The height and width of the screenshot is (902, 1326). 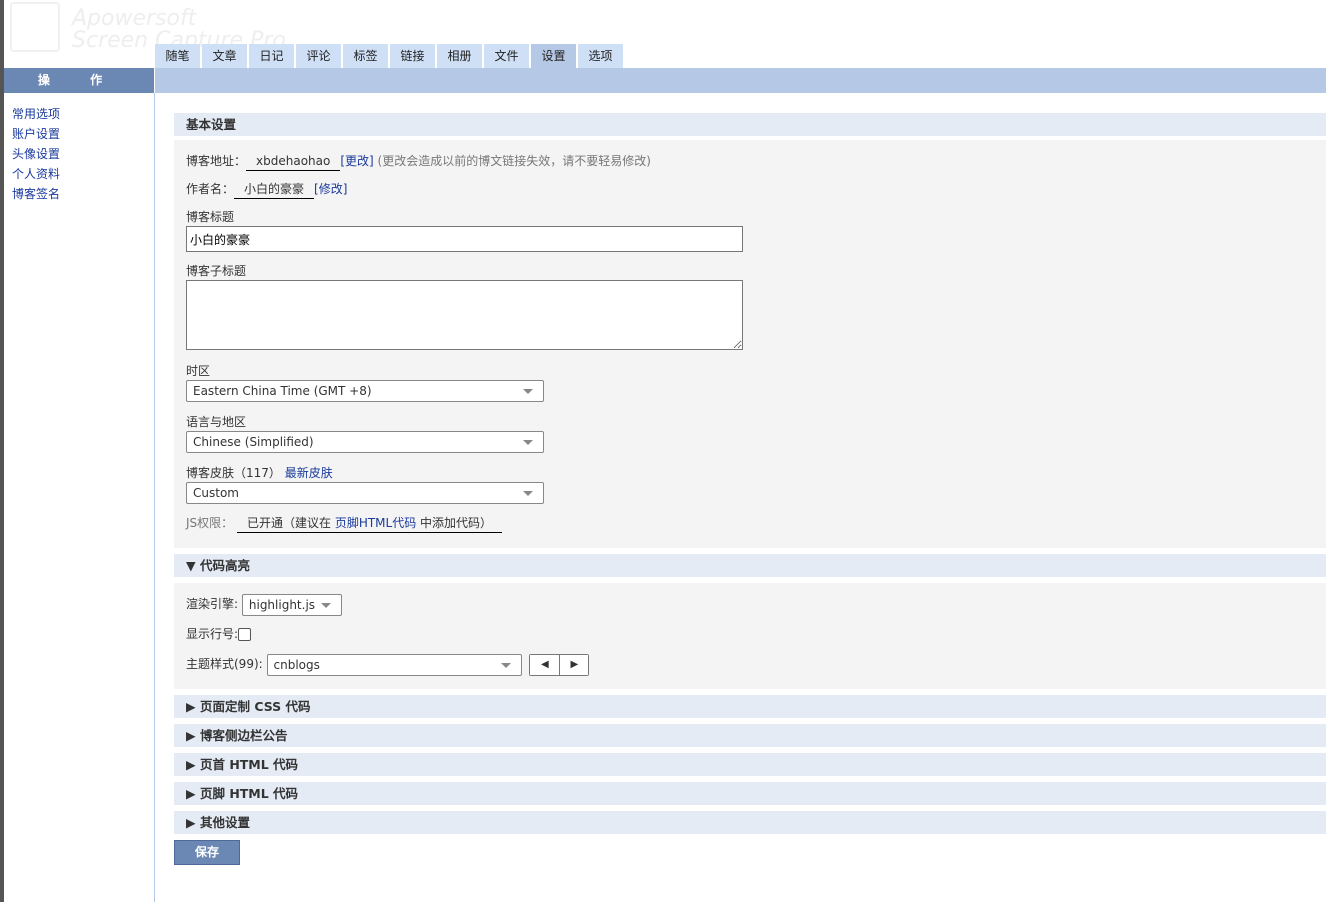 What do you see at coordinates (330, 189) in the screenshot?
I see `modify-author-link: [修改]` at bounding box center [330, 189].